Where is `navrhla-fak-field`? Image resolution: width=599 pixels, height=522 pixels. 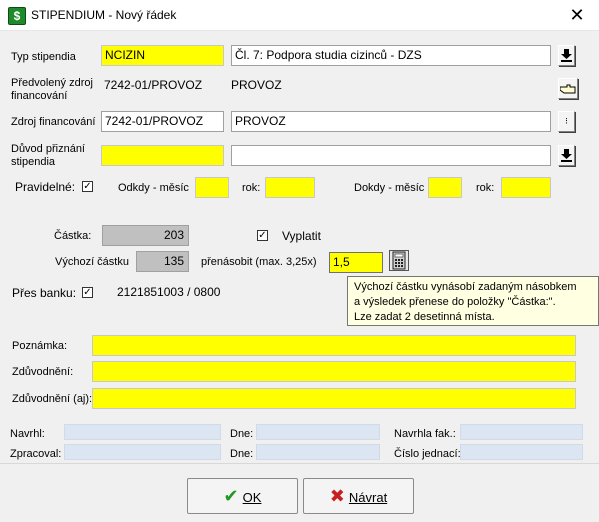
navrhla-fak-field is located at coordinates (521, 432).